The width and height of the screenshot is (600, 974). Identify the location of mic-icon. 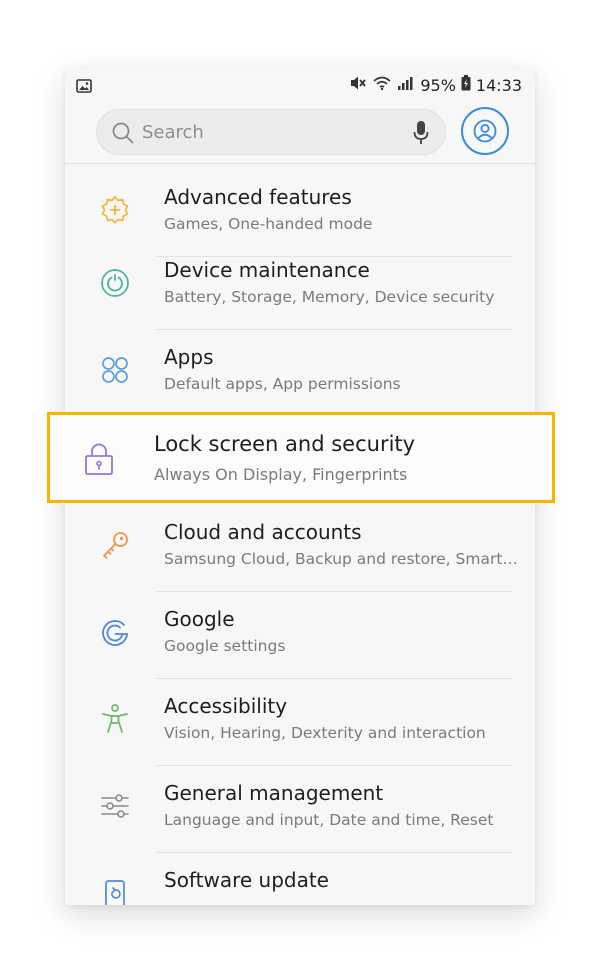
(421, 135).